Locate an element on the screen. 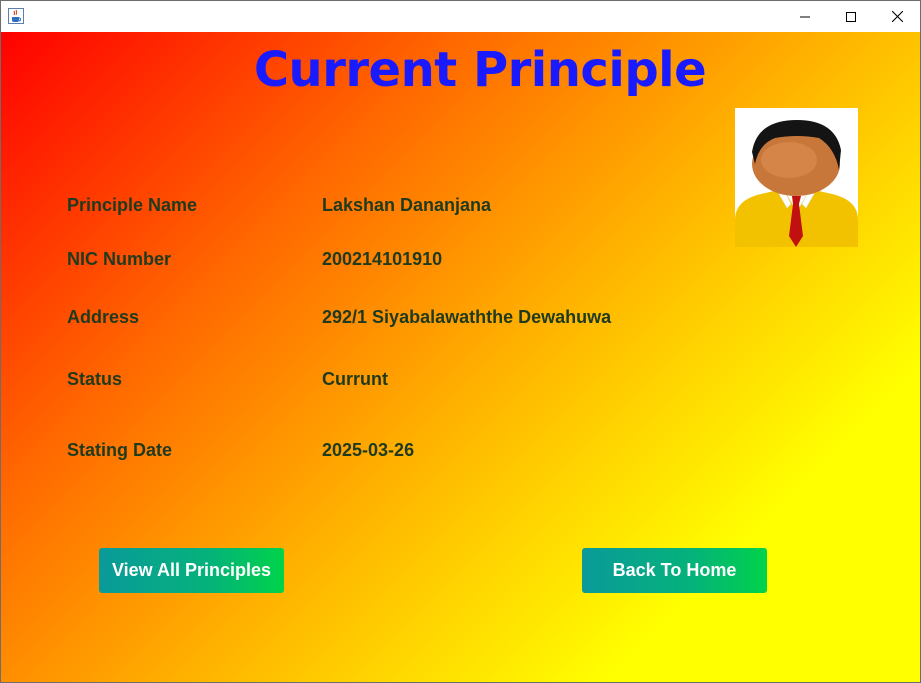  principle-name-label: Principle Name is located at coordinates (132, 205).